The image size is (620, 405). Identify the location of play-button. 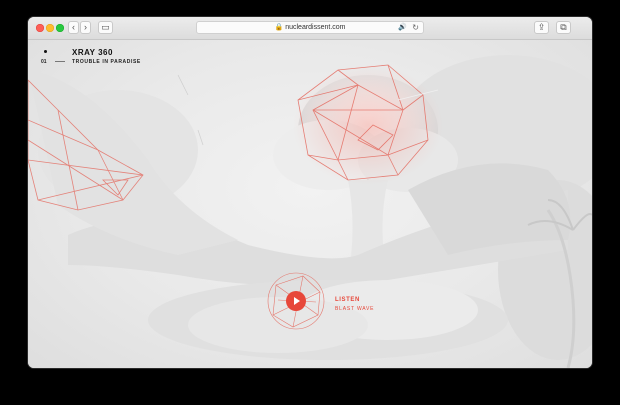
(296, 301).